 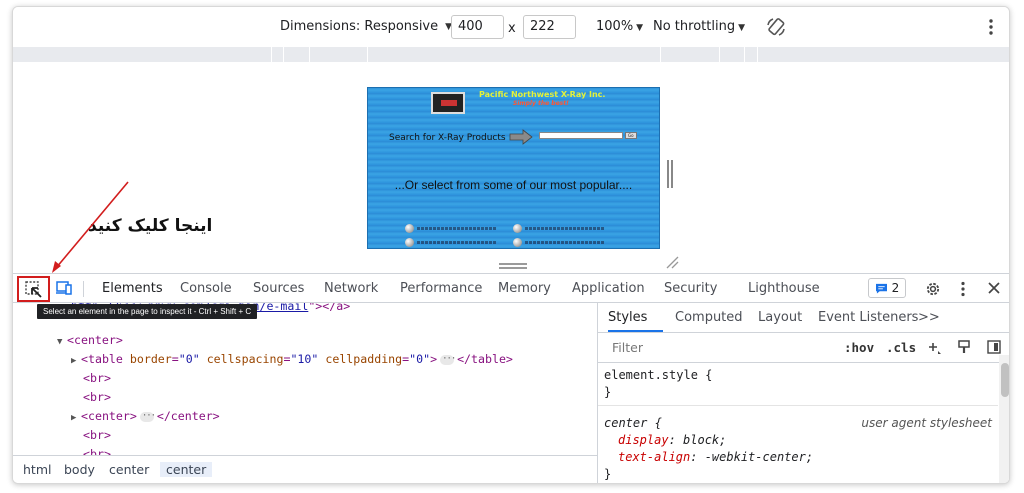 What do you see at coordinates (447, 138) in the screenshot?
I see `search-label: Search for X-Ray Products` at bounding box center [447, 138].